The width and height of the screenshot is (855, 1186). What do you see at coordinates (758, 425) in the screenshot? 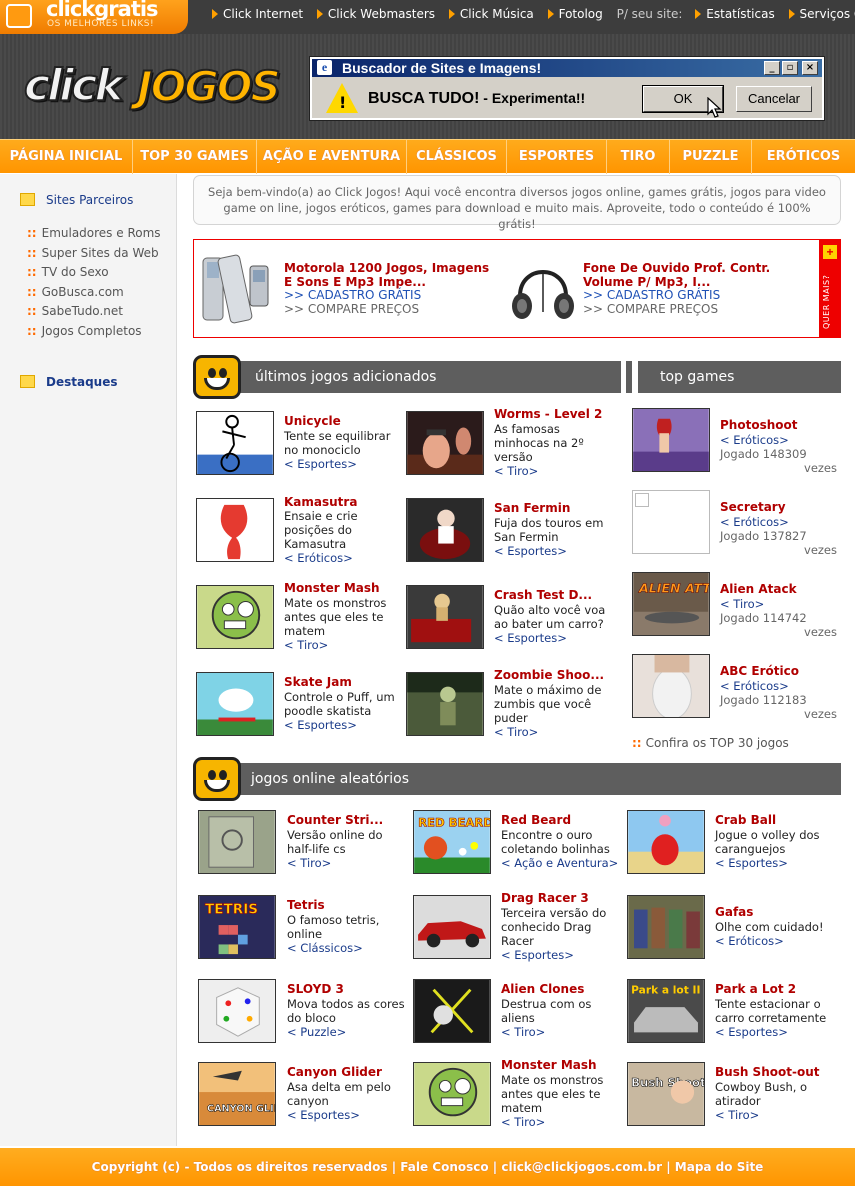
I see `top-game-title: Photoshoot` at bounding box center [758, 425].